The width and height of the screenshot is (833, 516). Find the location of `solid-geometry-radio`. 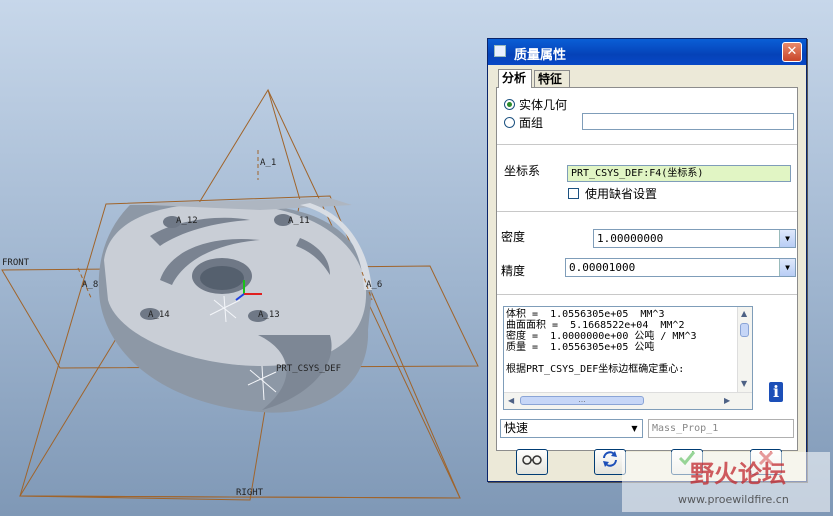

solid-geometry-radio is located at coordinates (509, 104).